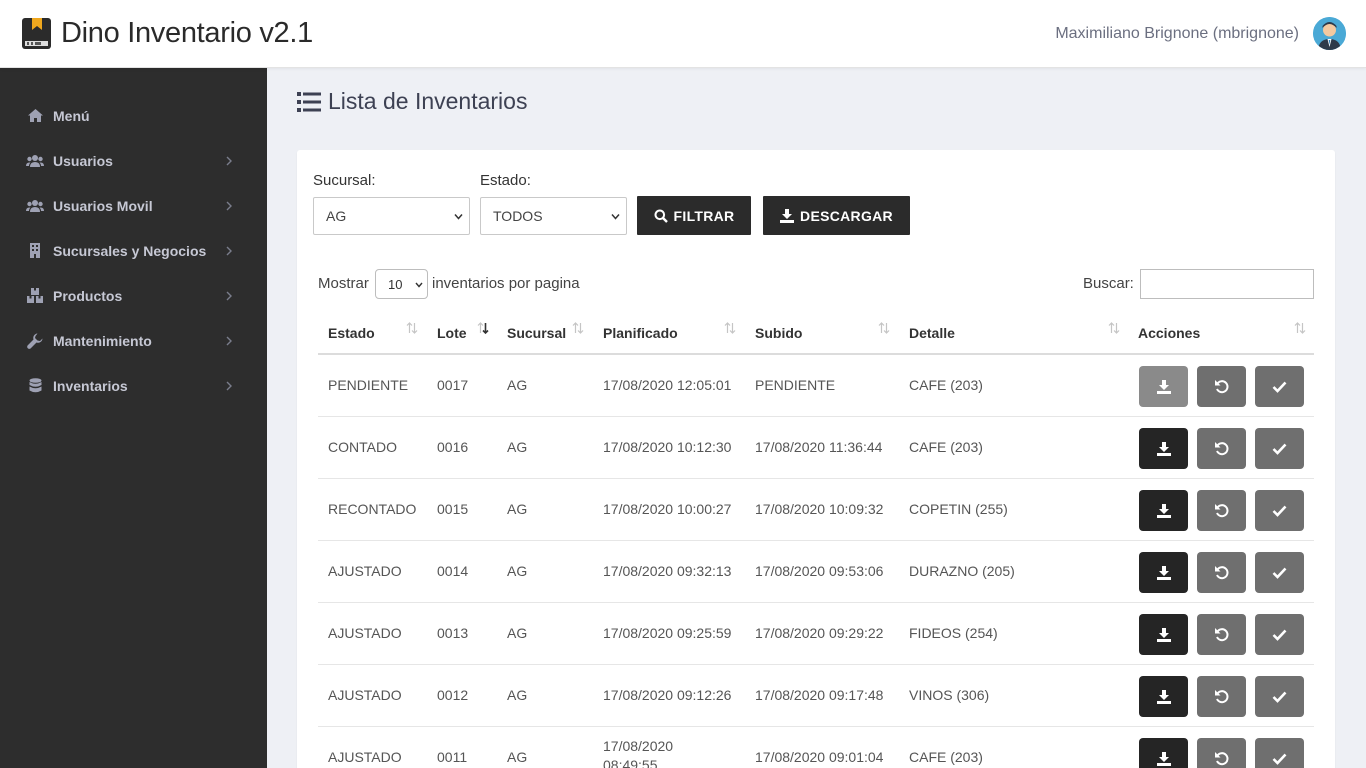 This screenshot has height=768, width=1366. I want to click on sidebar-item-usuarios: Usuarios, so click(133, 160).